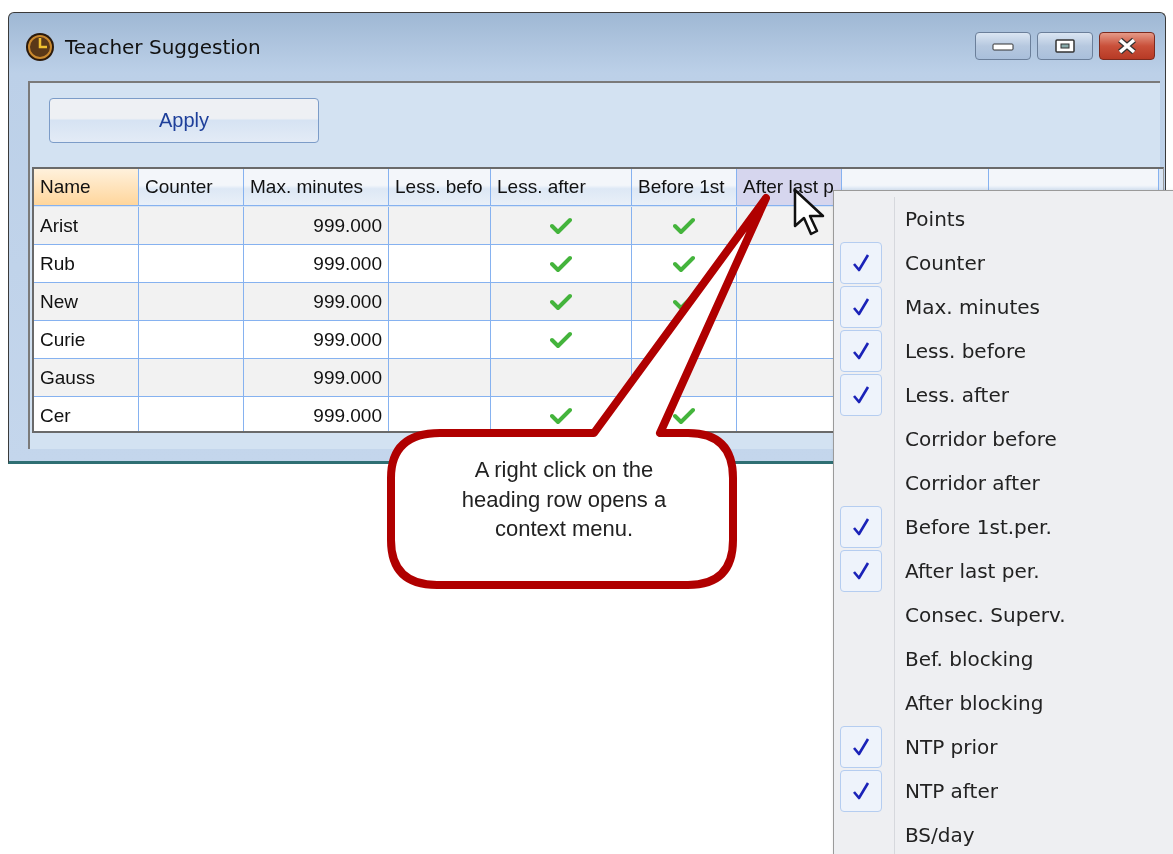  Describe the element at coordinates (1003, 659) in the screenshot. I see `menu-item: Bef. blocking` at that location.